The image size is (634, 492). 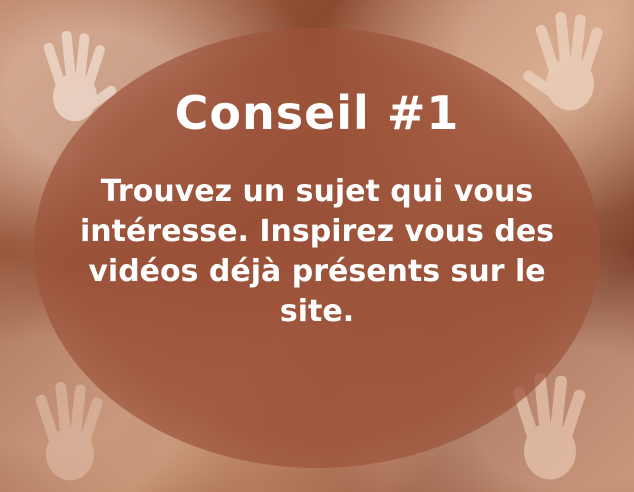 What do you see at coordinates (317, 191) in the screenshot?
I see `message-line: Trouvez un sujet qui vous` at bounding box center [317, 191].